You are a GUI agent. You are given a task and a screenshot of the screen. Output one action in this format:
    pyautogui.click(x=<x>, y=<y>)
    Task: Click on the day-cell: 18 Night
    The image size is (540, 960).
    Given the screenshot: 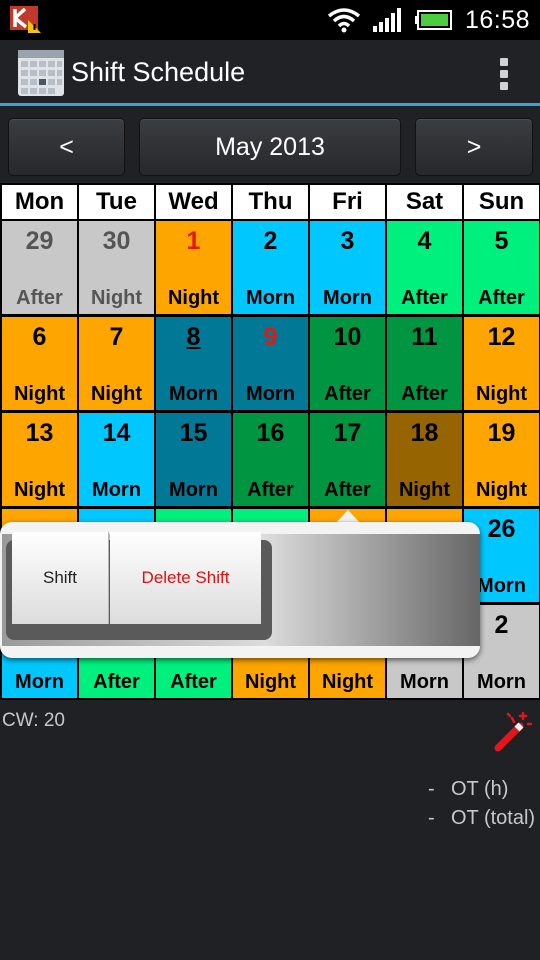 What is the action you would take?
    pyautogui.click(x=424, y=459)
    